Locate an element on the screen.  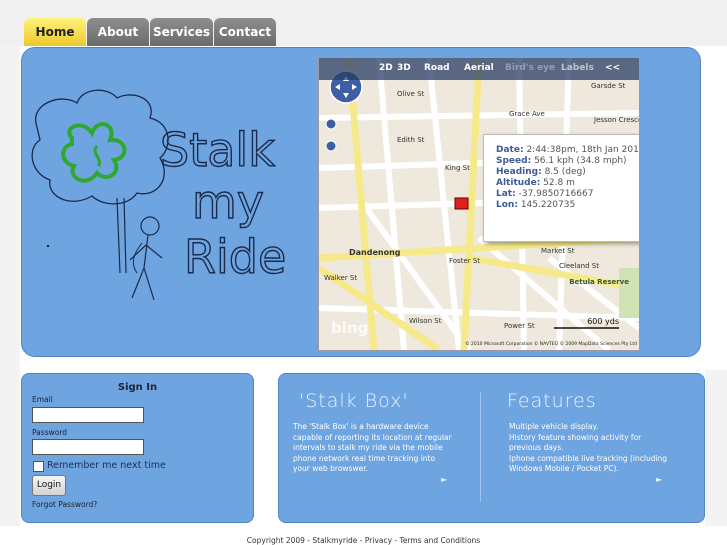
zoom-in-icon is located at coordinates (331, 124).